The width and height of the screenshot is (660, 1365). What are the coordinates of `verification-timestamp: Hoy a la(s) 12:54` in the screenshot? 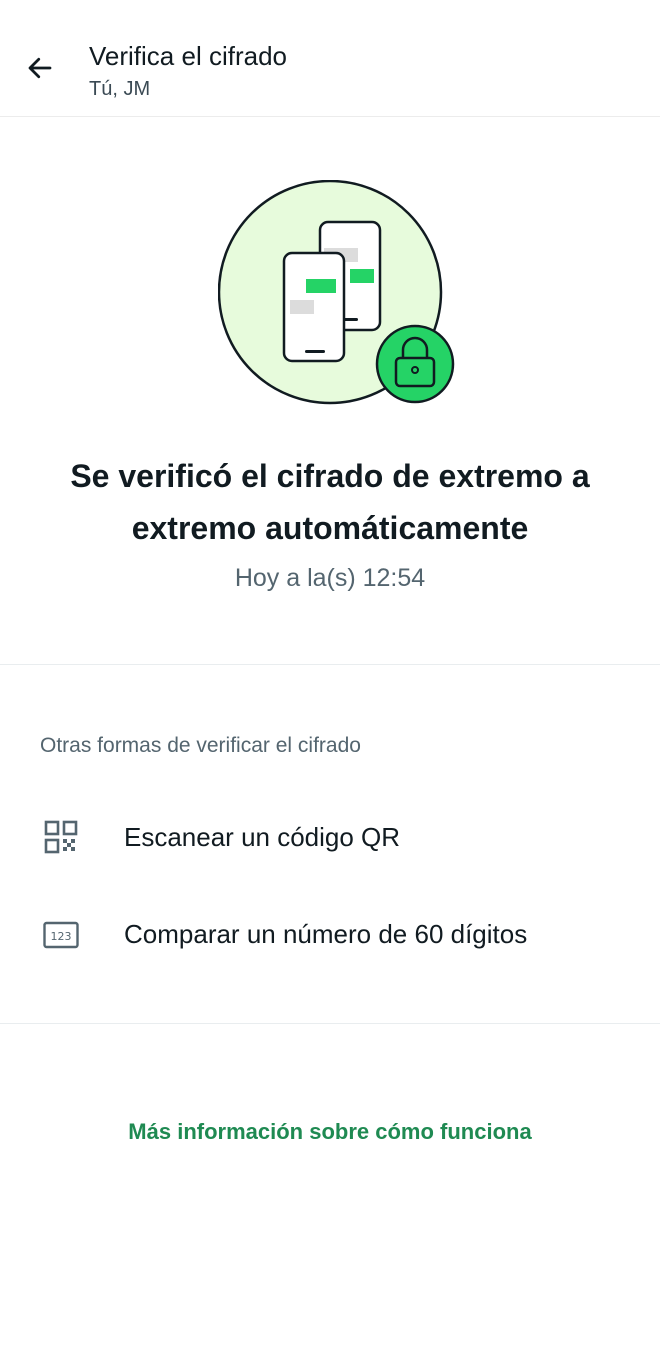 It's located at (330, 578).